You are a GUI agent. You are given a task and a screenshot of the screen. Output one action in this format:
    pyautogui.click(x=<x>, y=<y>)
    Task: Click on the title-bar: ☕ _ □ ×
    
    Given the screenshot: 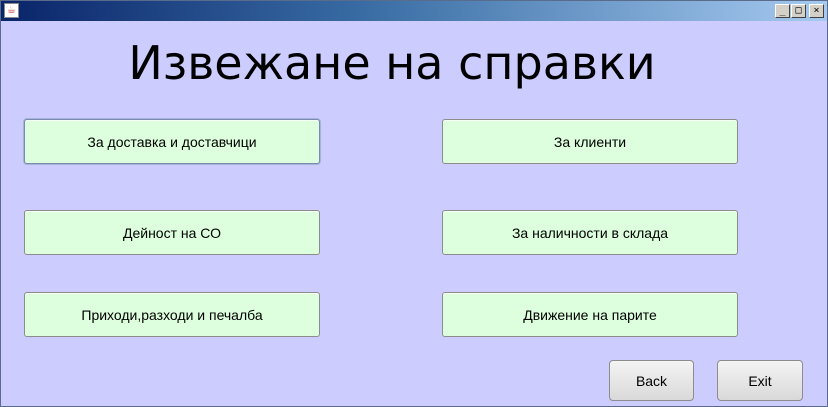 What is the action you would take?
    pyautogui.click(x=414, y=11)
    